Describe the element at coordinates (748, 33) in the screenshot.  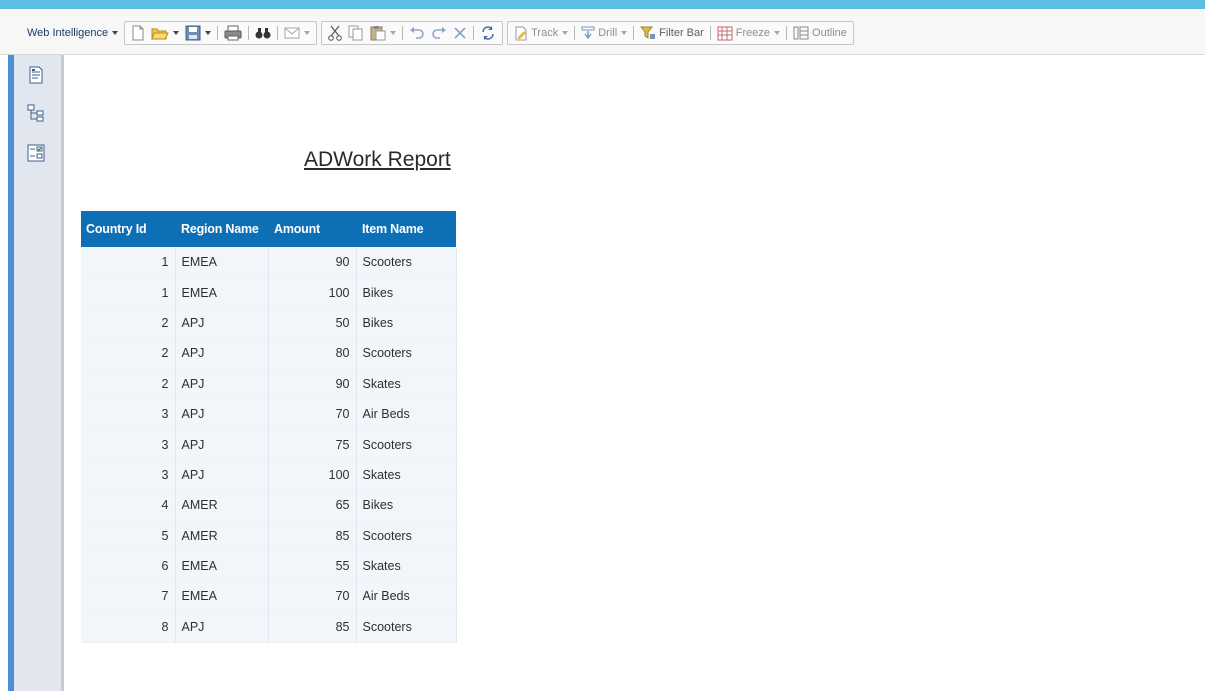
I see `freeze-button: Freeze` at that location.